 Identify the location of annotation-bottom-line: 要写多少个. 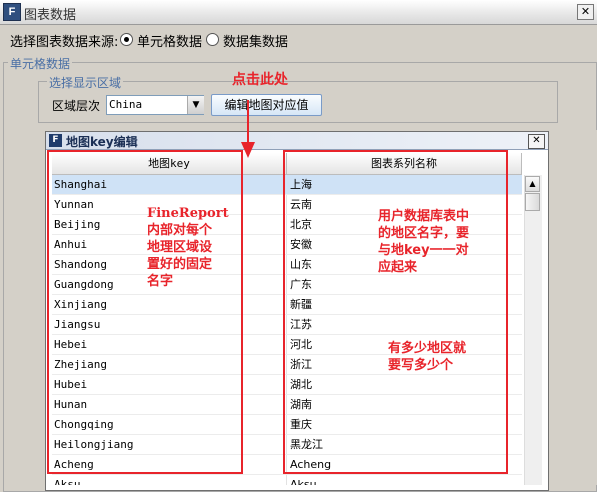
(421, 365).